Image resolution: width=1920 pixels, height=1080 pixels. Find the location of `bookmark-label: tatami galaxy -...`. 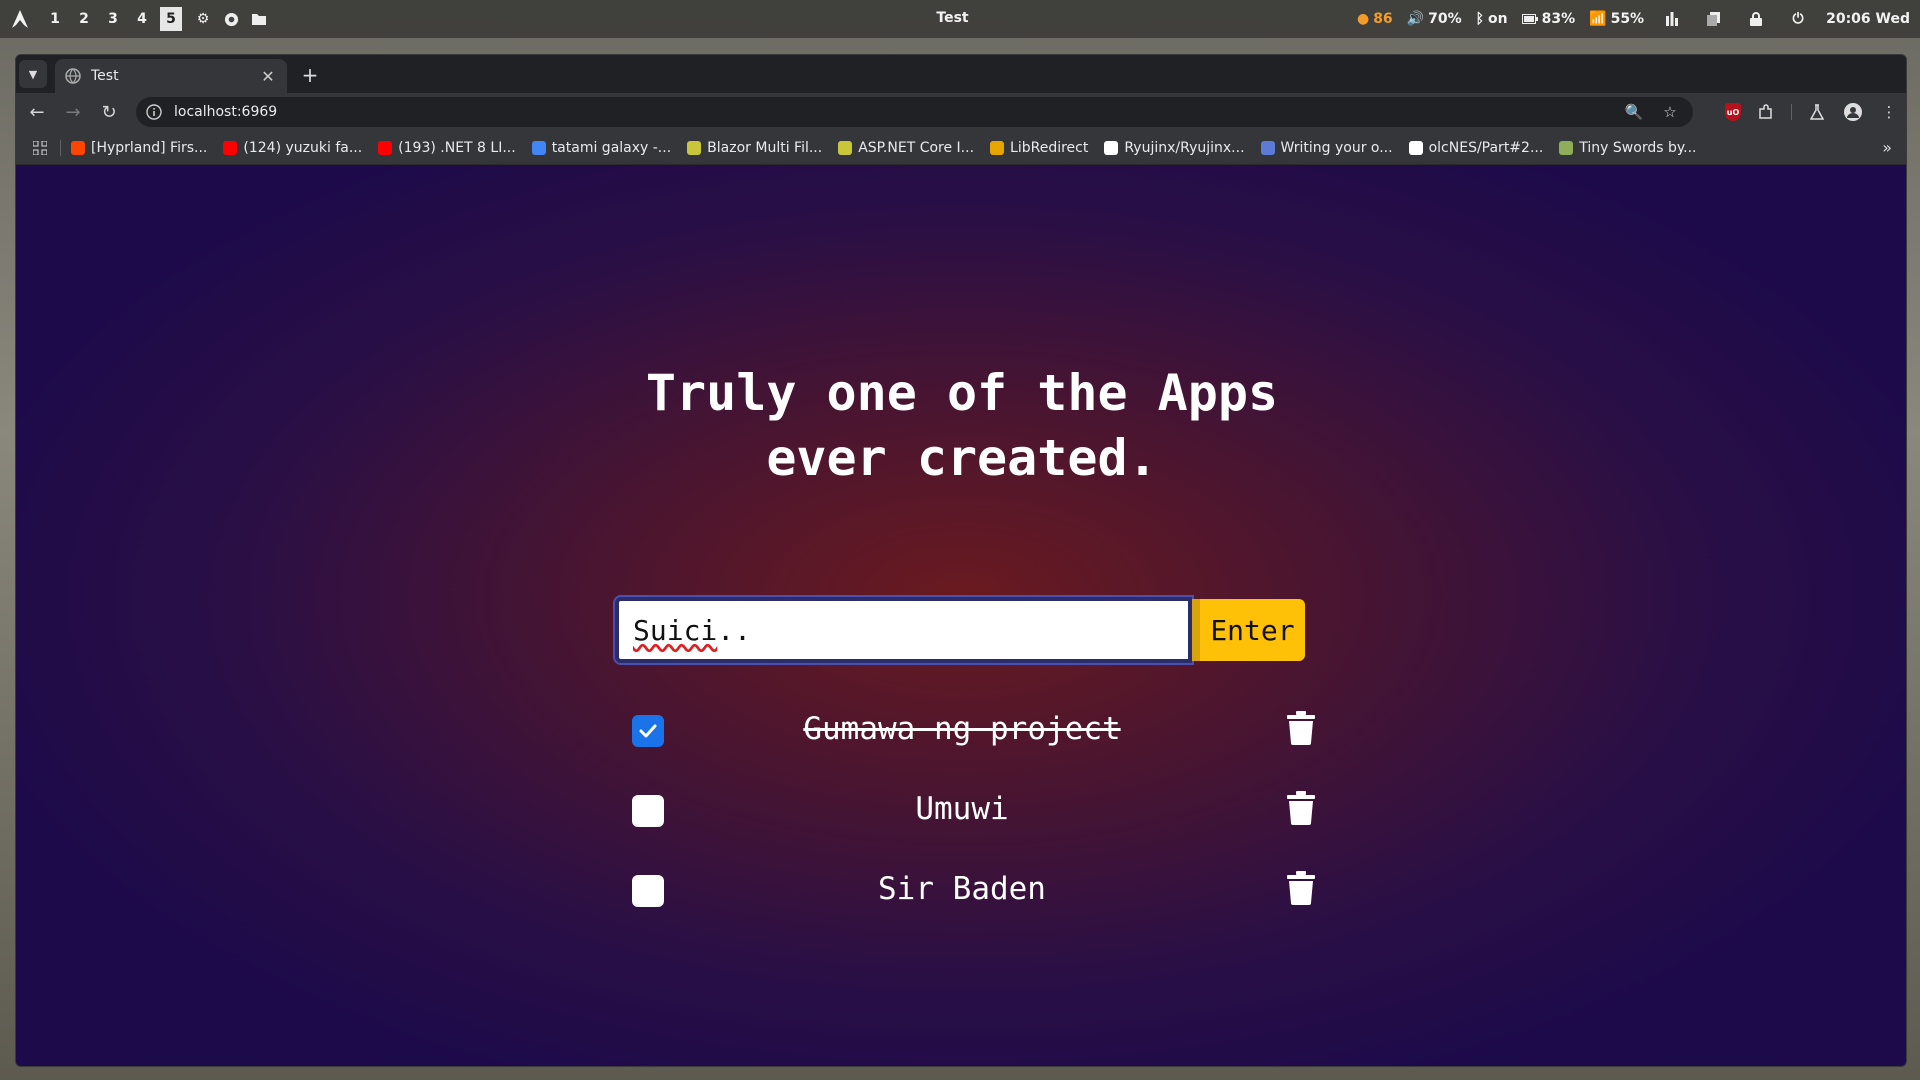

bookmark-label: tatami galaxy -... is located at coordinates (611, 147).